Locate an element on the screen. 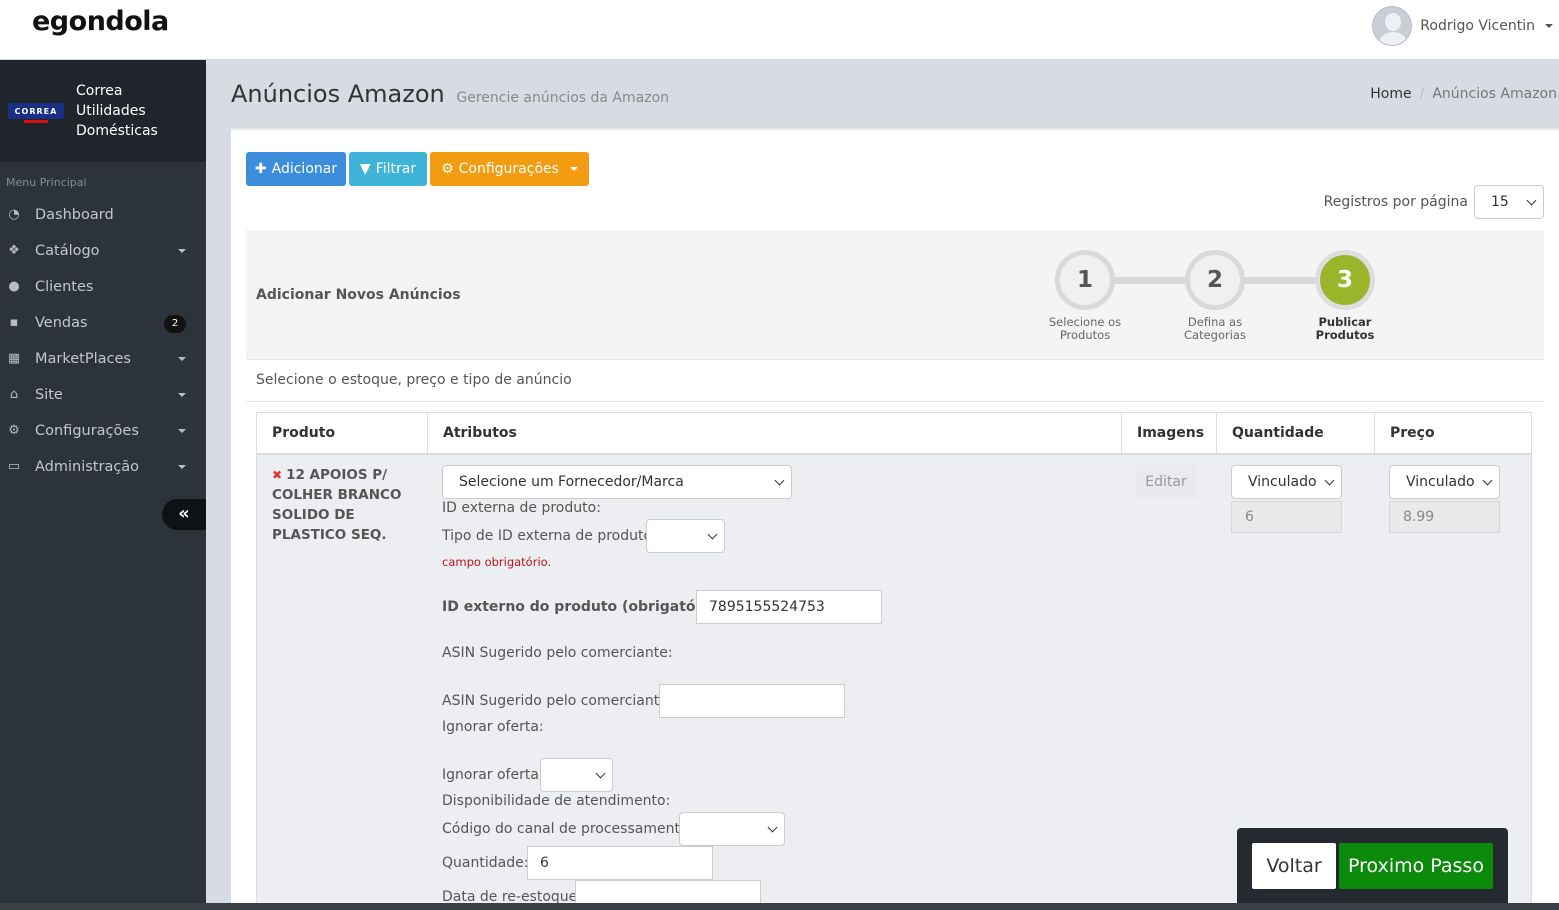 This screenshot has width=1559, height=910. app-logo: egondola is located at coordinates (100, 21).